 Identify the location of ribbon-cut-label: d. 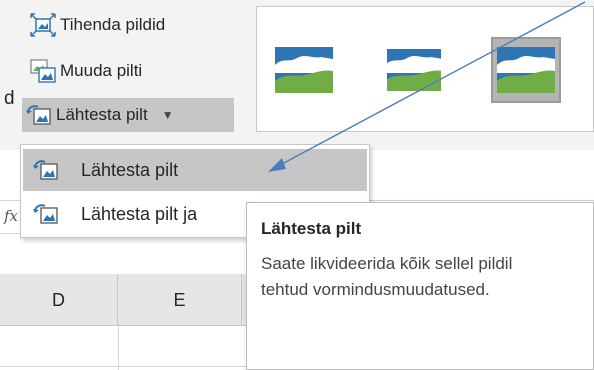
(9, 98).